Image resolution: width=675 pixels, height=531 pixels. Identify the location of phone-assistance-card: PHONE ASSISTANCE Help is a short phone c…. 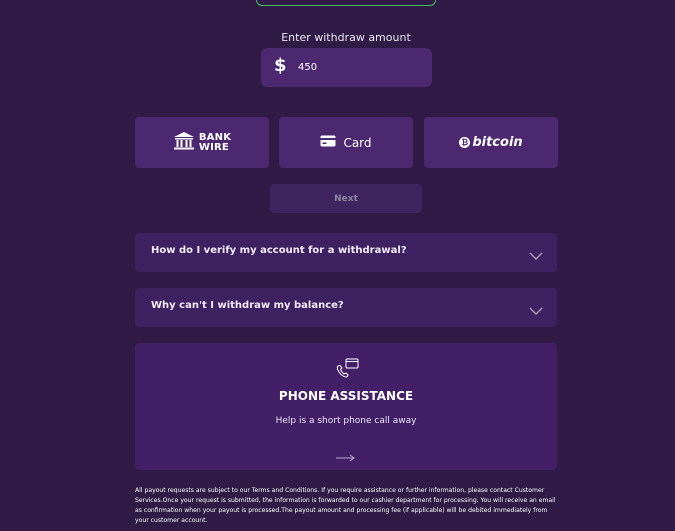
(346, 406).